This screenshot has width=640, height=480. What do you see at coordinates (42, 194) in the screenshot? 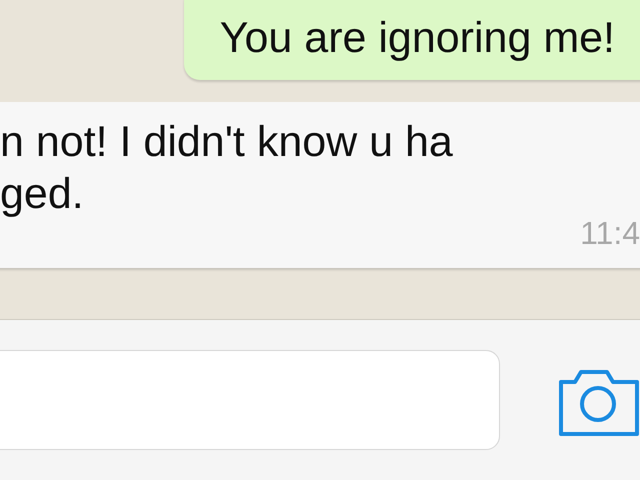
I see `message-text: ged.` at bounding box center [42, 194].